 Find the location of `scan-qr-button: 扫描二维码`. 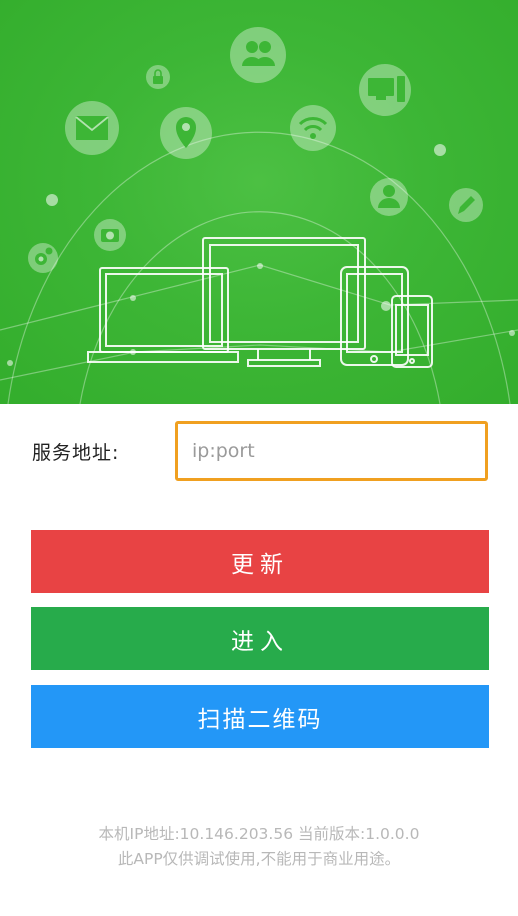

scan-qr-button: 扫描二维码 is located at coordinates (260, 716).